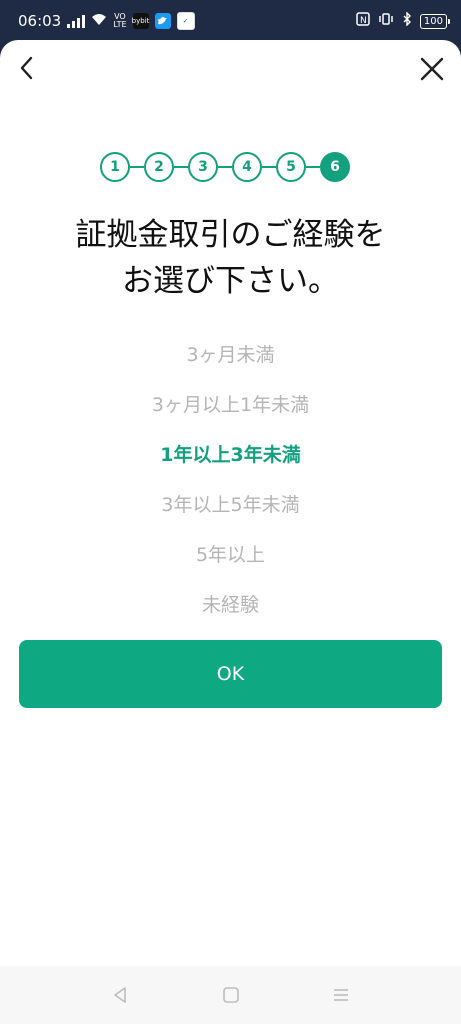  I want to click on system-nav-bar, so click(230, 995).